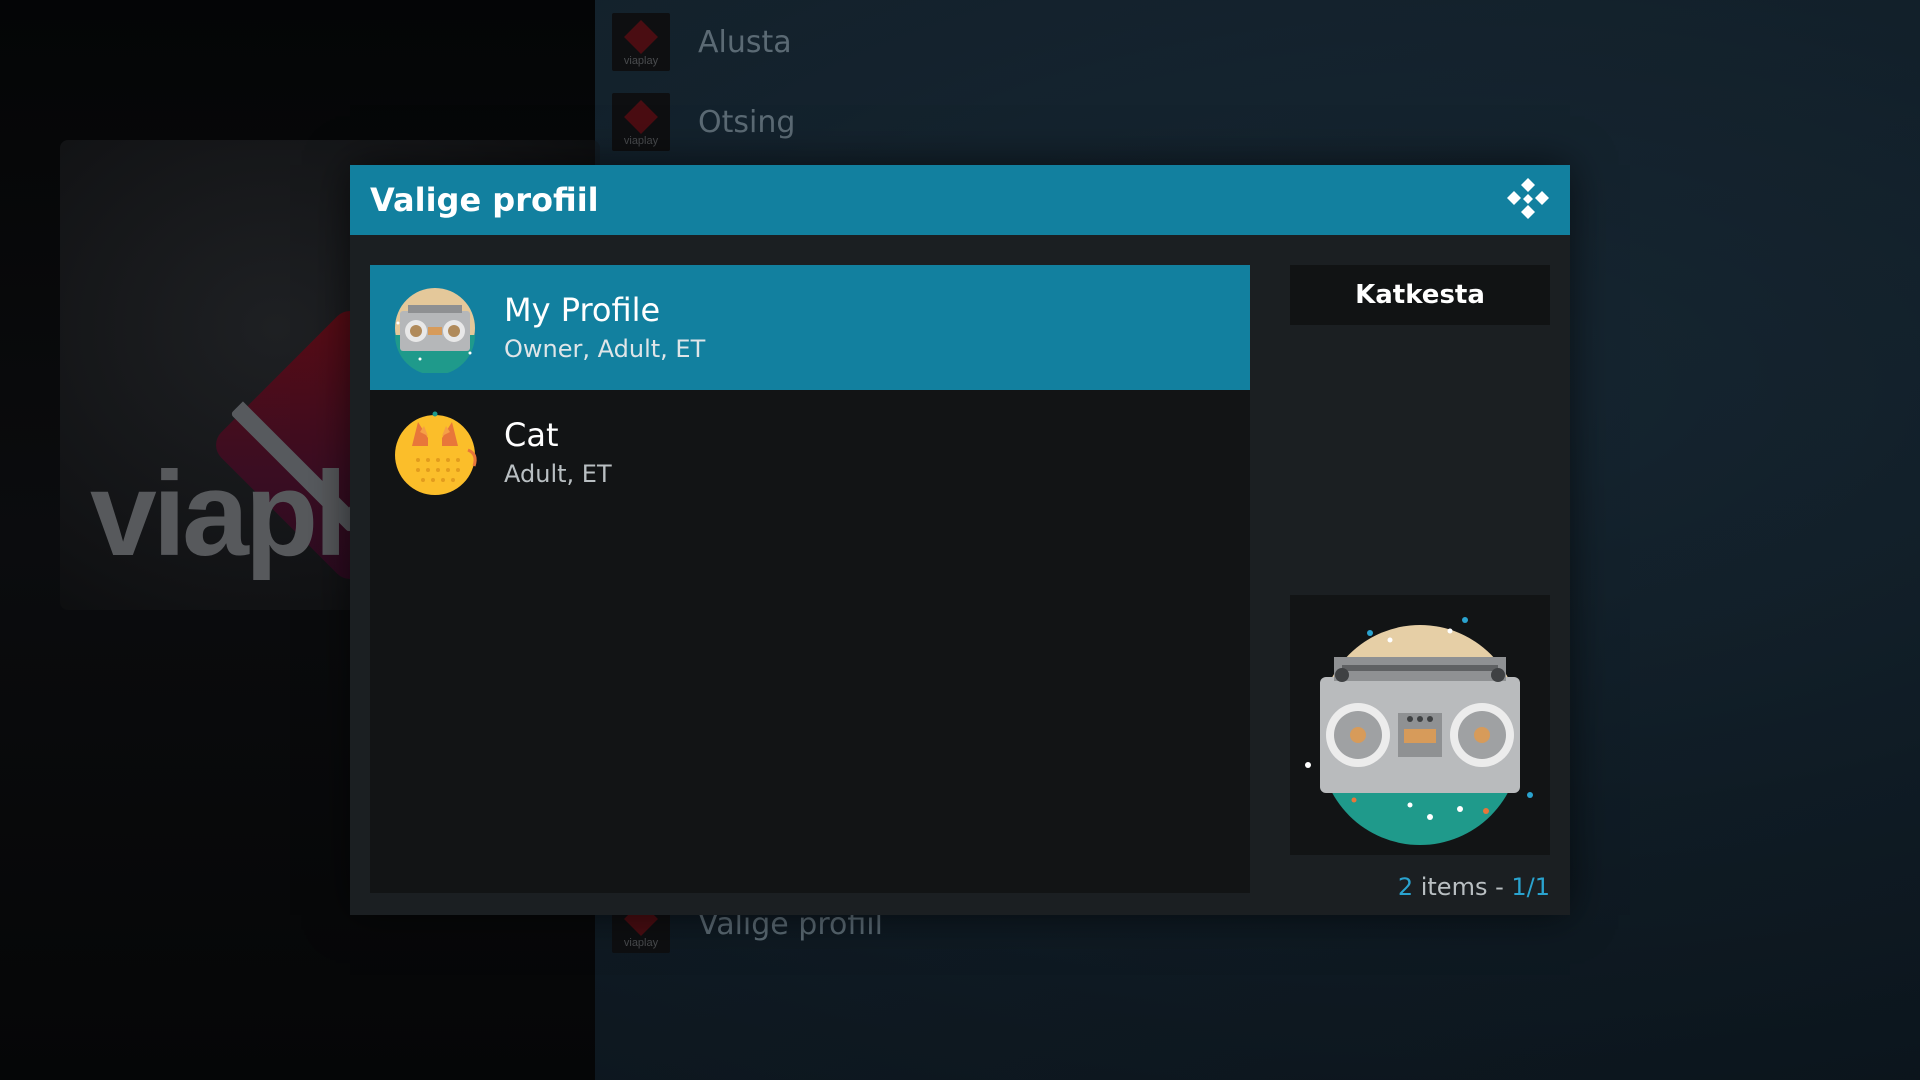 The image size is (1920, 1080). I want to click on profile-preview-panel, so click(1420, 725).